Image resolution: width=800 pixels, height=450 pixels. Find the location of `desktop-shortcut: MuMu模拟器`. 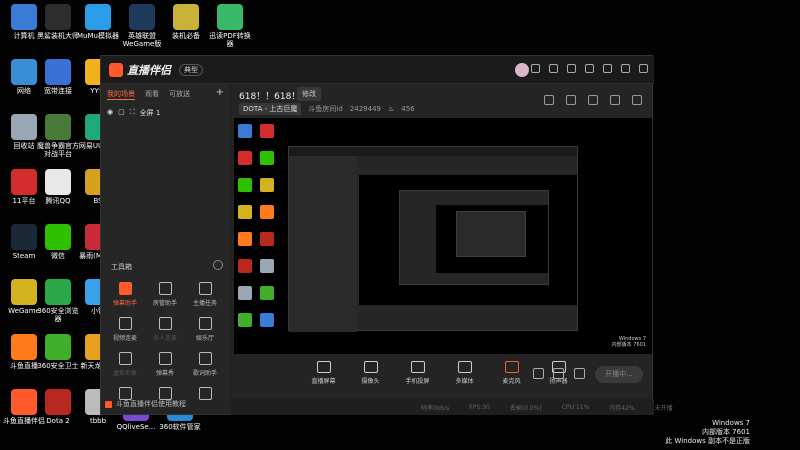

desktop-shortcut: MuMu模拟器 is located at coordinates (98, 22).